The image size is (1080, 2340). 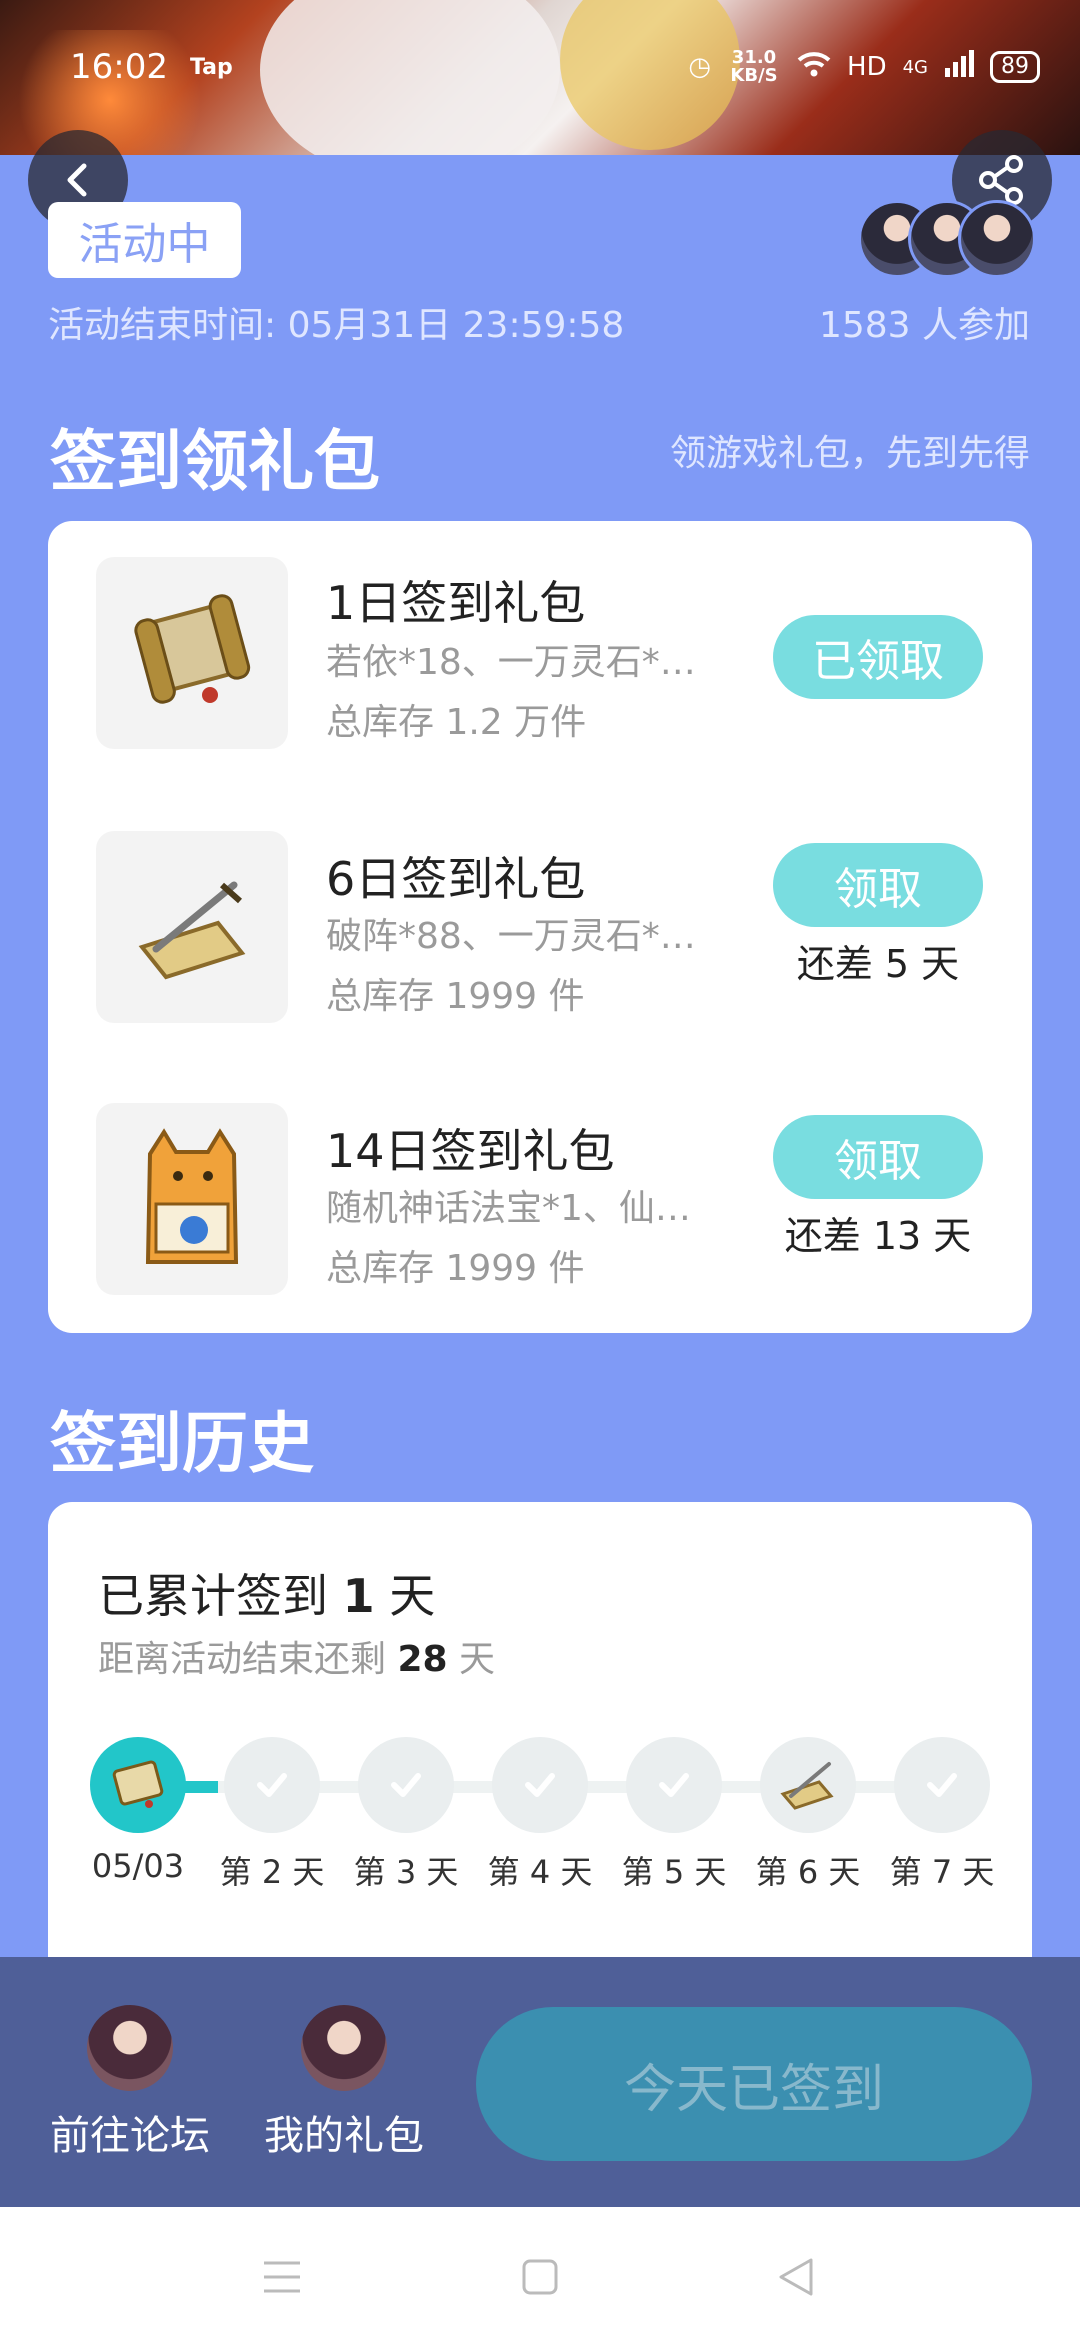 What do you see at coordinates (1015, 67) in the screenshot?
I see `battery-indicator: 89` at bounding box center [1015, 67].